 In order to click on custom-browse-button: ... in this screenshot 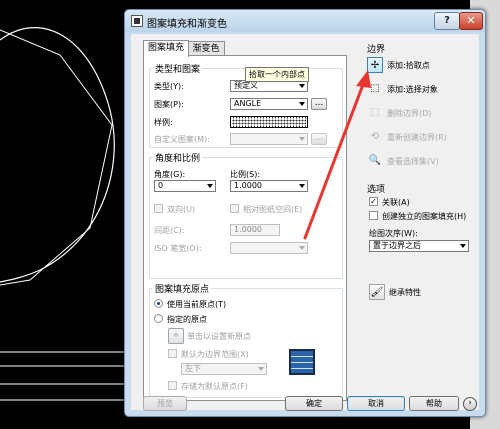, I will do `click(319, 139)`.